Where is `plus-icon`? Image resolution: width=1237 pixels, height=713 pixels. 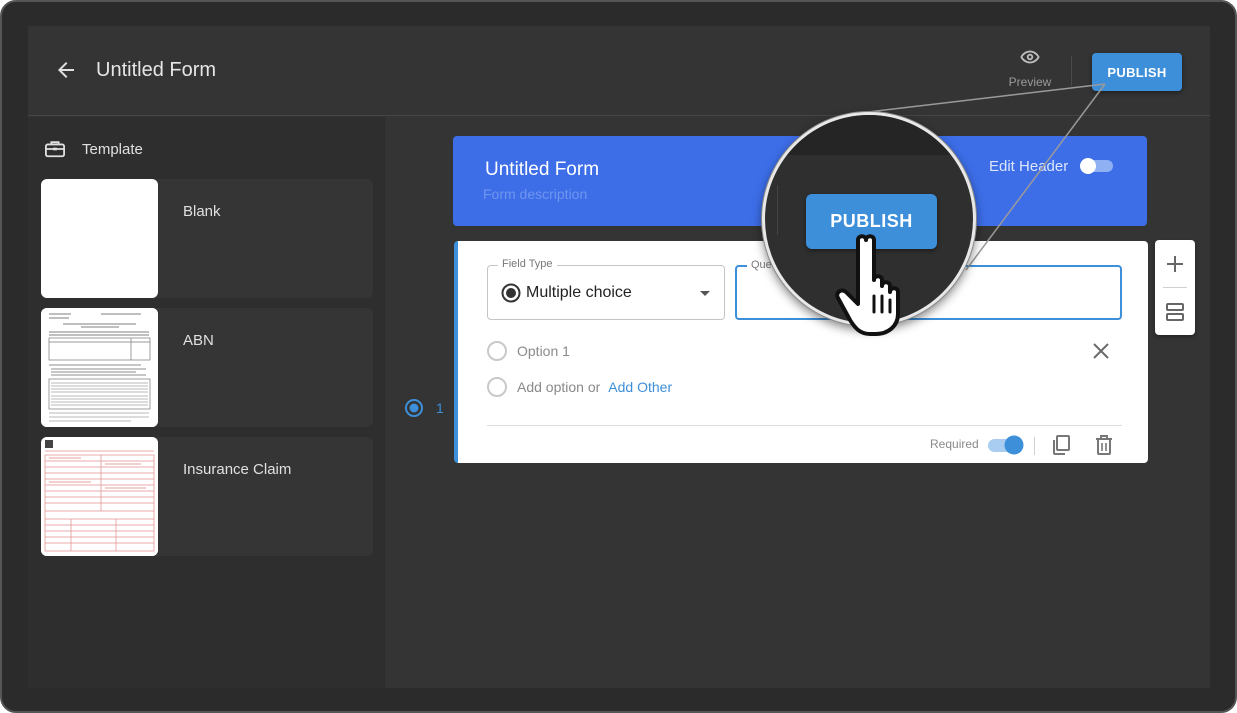 plus-icon is located at coordinates (1175, 264).